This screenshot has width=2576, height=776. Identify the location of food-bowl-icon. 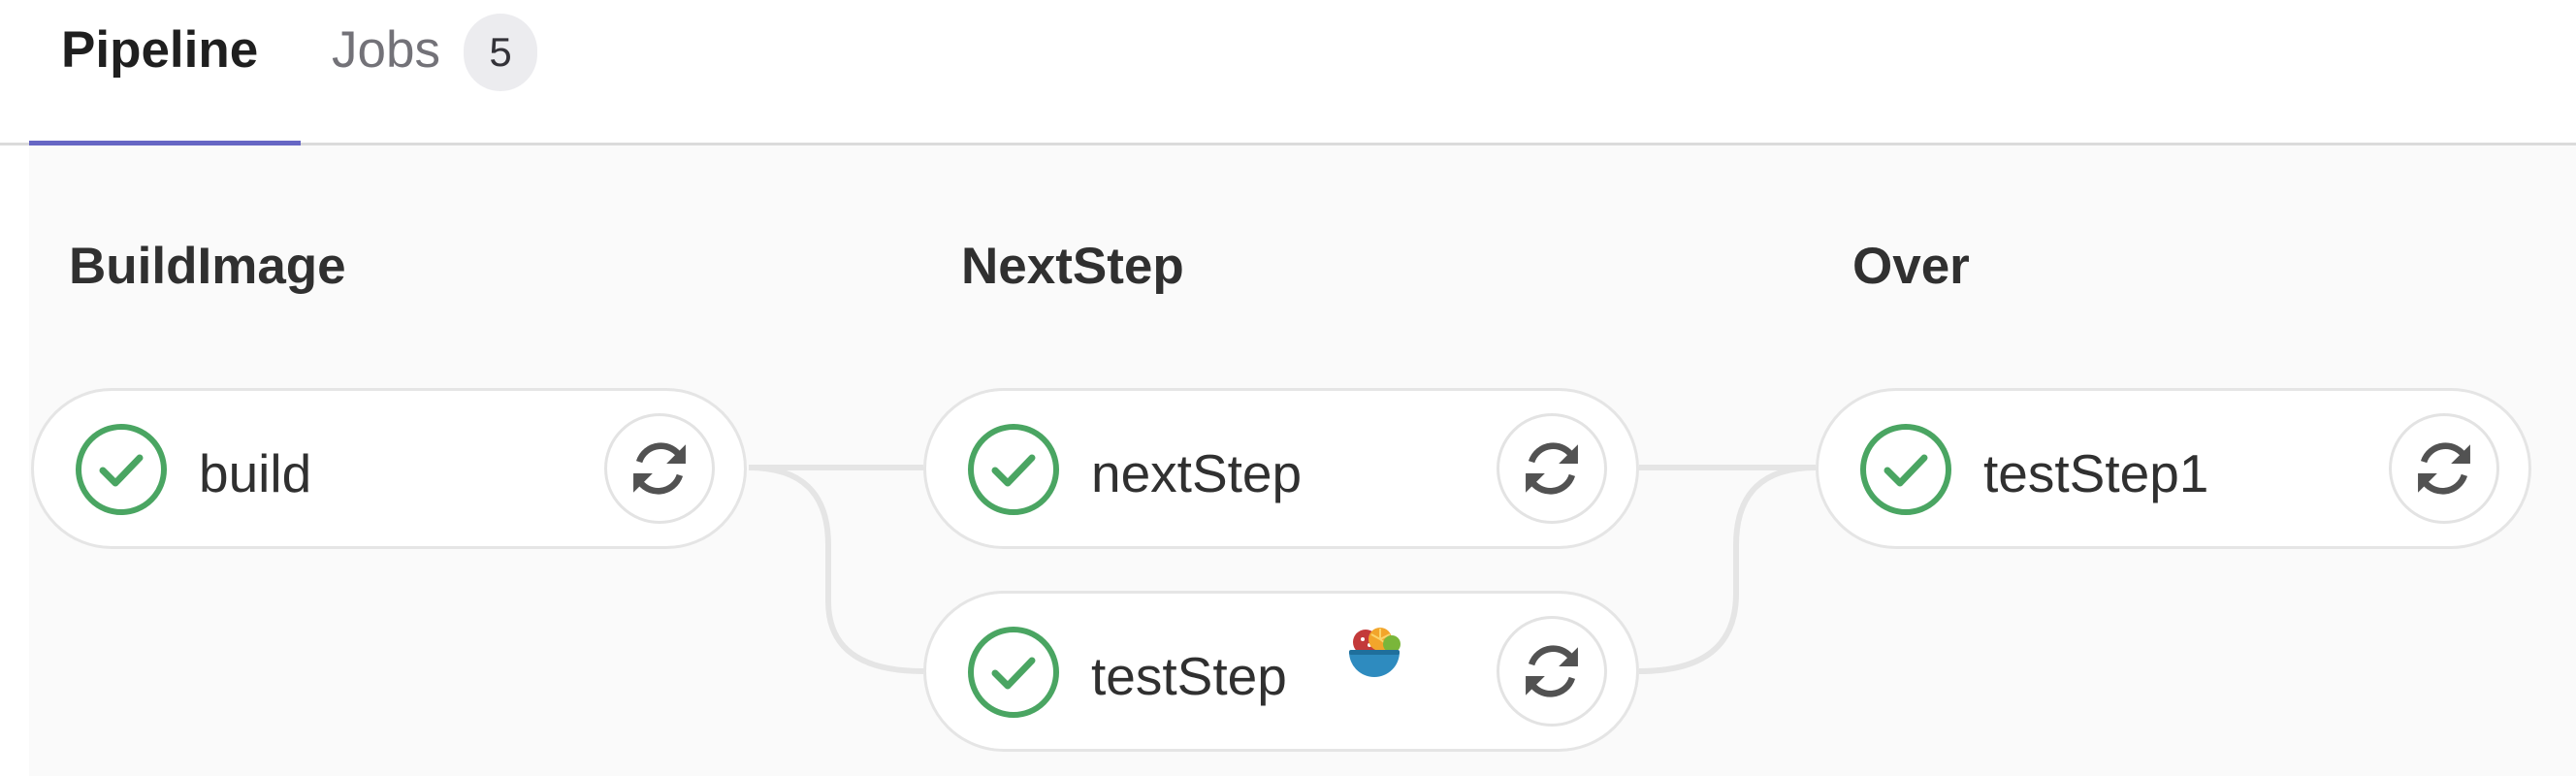
(1375, 652).